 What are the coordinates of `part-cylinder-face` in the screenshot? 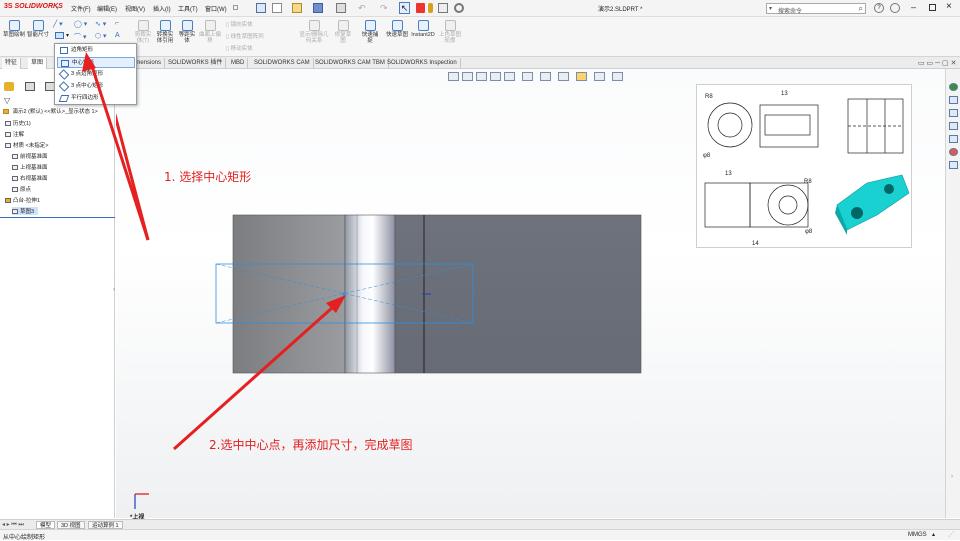 It's located at (370, 294).